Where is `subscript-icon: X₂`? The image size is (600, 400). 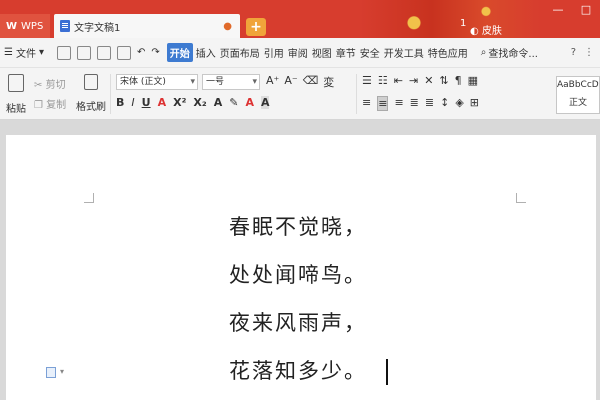 subscript-icon: X₂ is located at coordinates (199, 102).